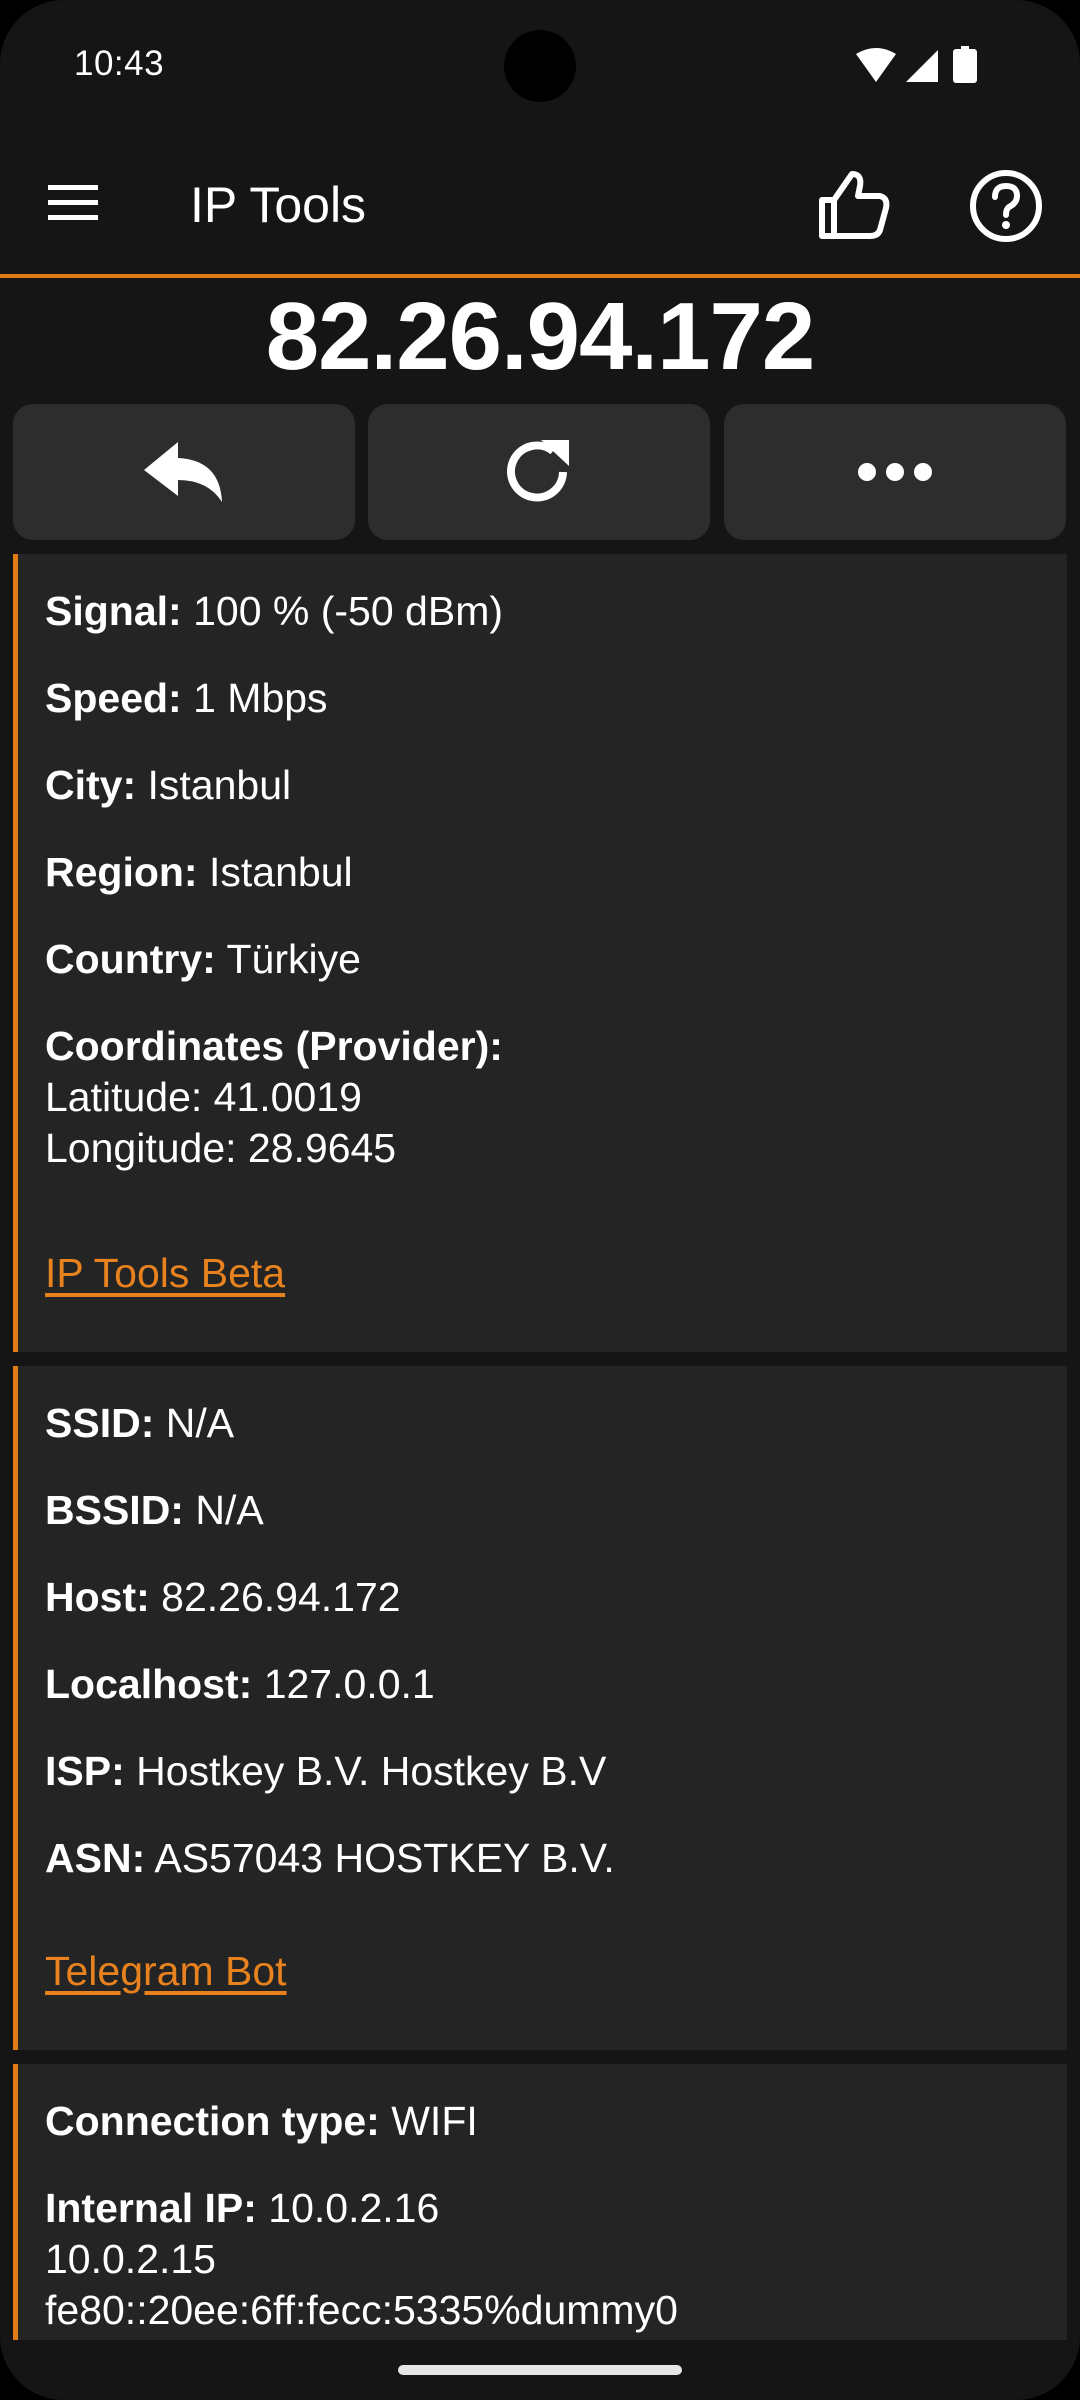  I want to click on internal-ip-row: Internal IP: 10.0.2.16, so click(242, 2208).